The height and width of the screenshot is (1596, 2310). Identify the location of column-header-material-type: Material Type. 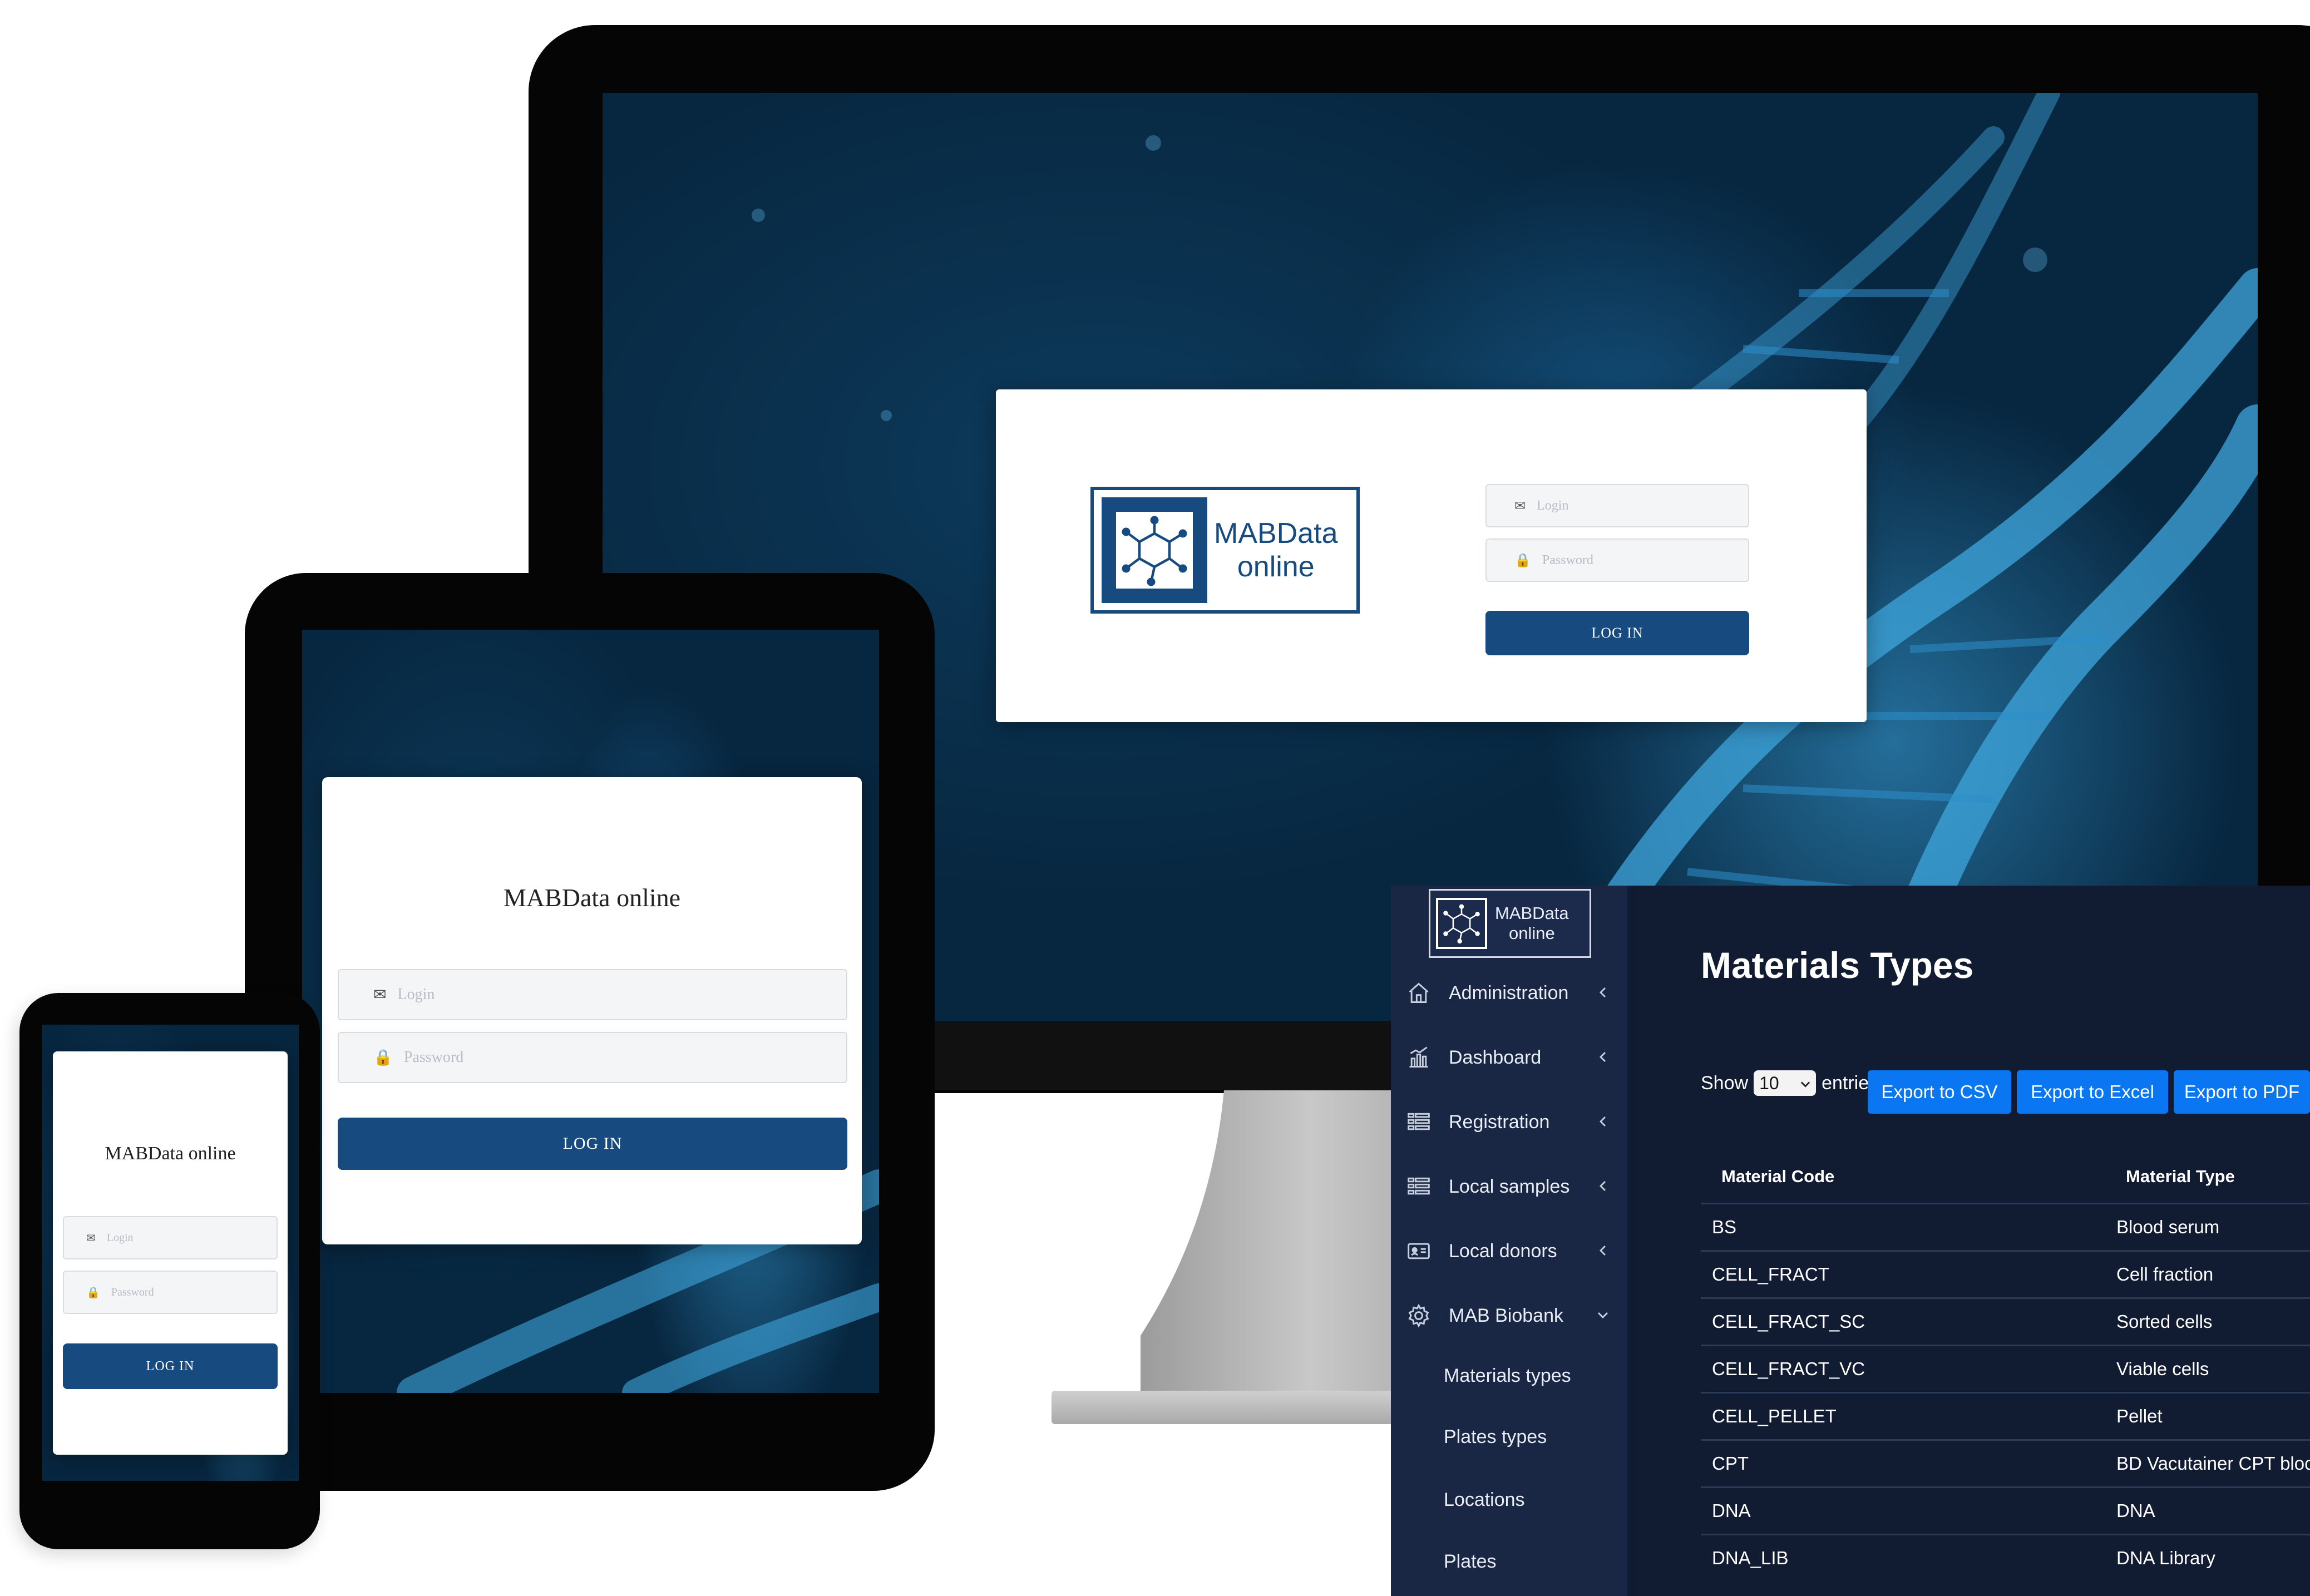
(2180, 1177).